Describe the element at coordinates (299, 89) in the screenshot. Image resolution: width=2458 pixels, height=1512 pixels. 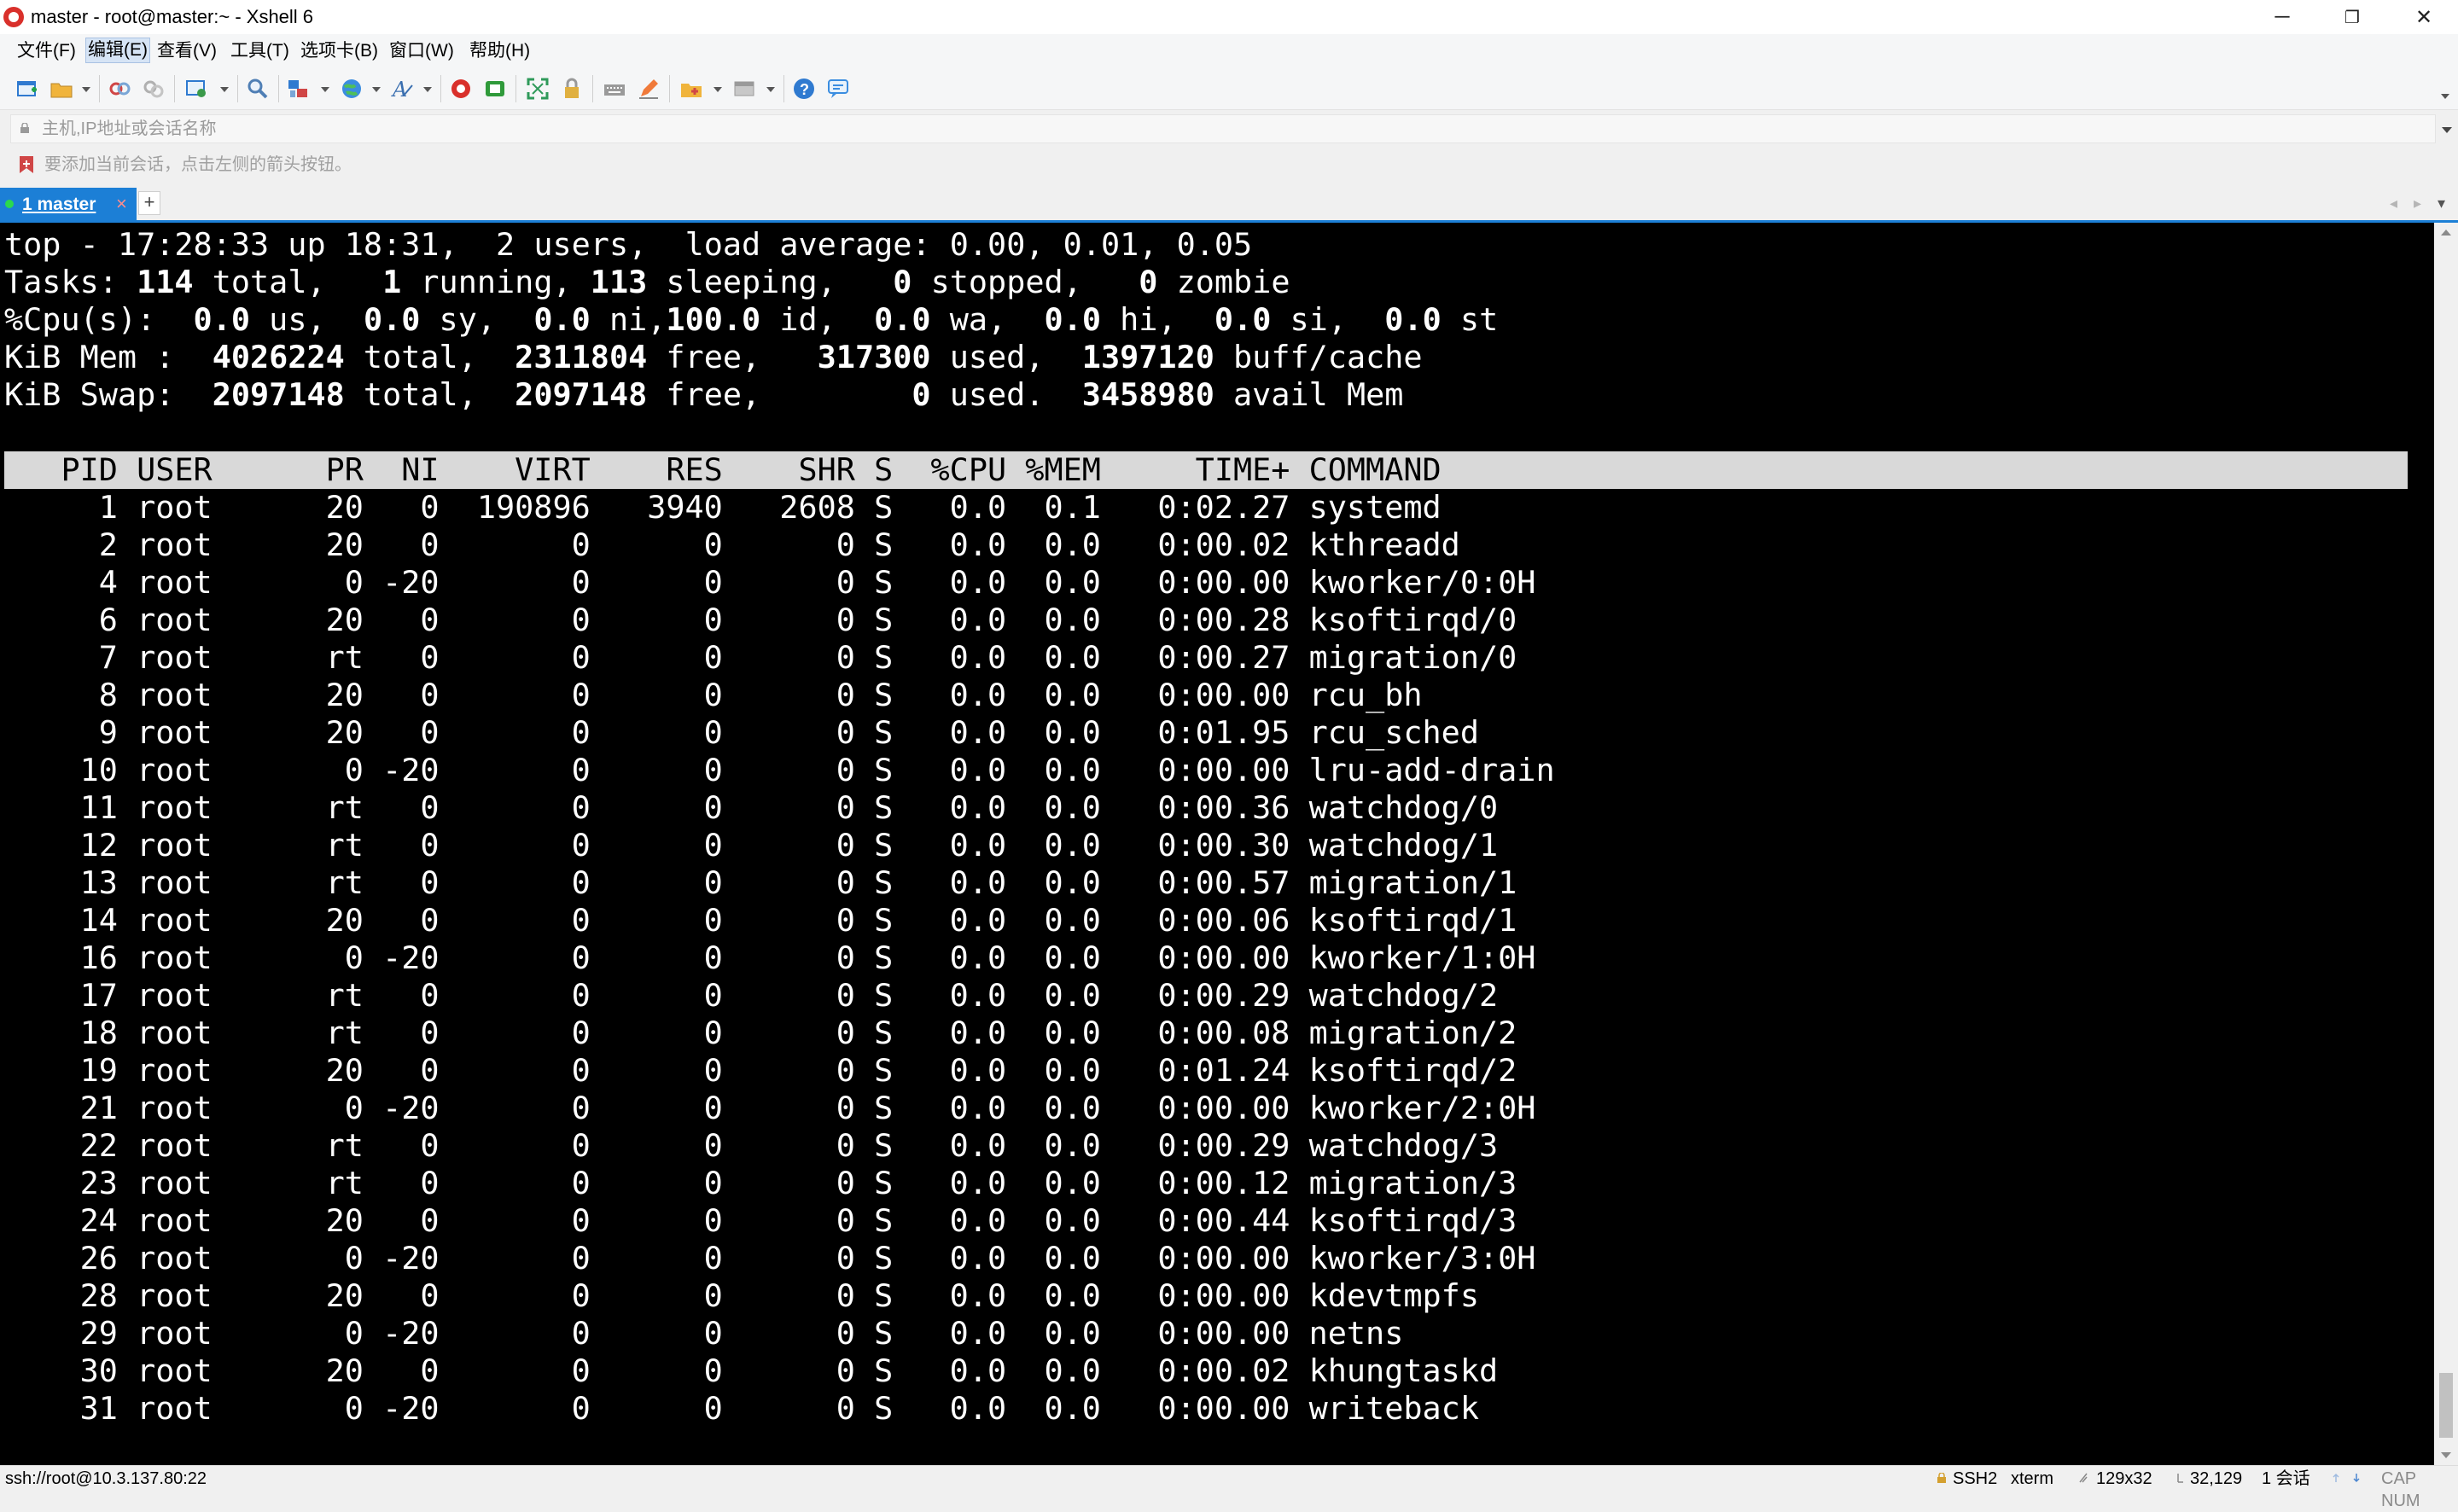
I see `transfer-icon` at that location.